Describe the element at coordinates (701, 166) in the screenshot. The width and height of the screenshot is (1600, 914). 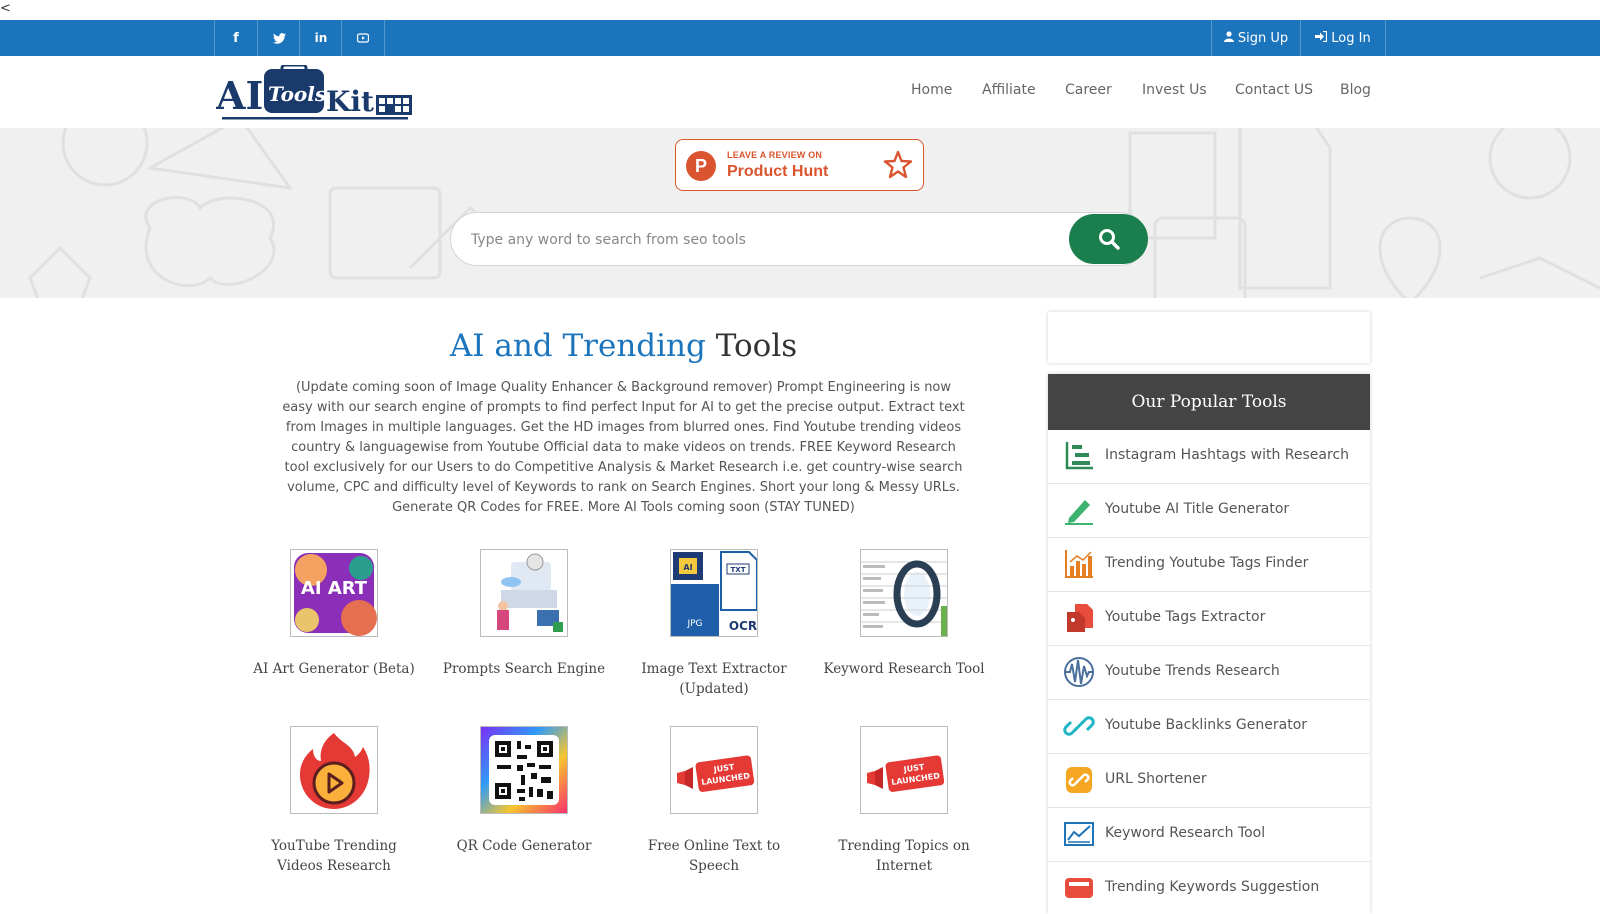
I see `product-hunt-logo: P` at that location.